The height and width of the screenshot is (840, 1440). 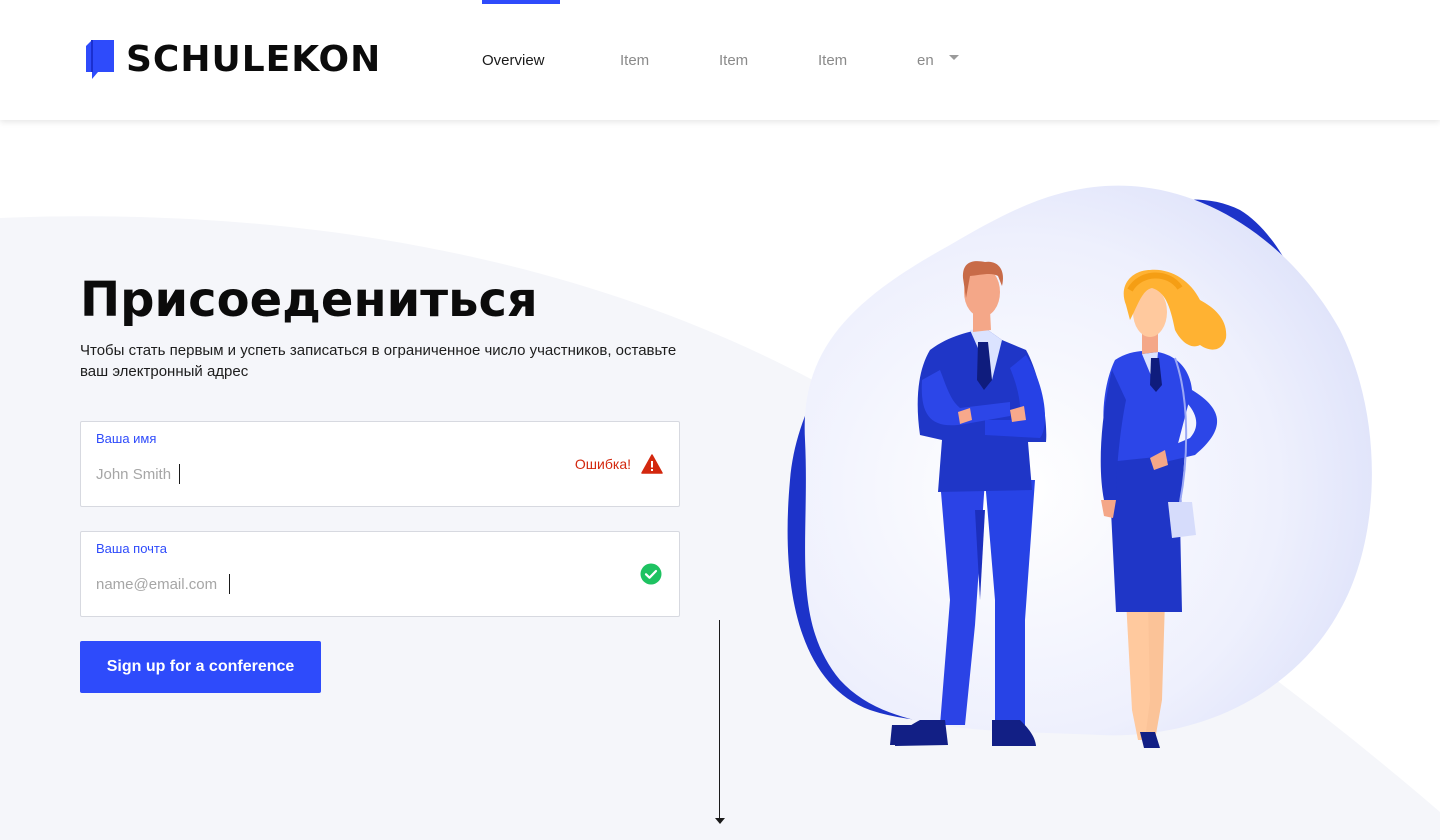 I want to click on email-field-label: Ваша почта, so click(x=131, y=548).